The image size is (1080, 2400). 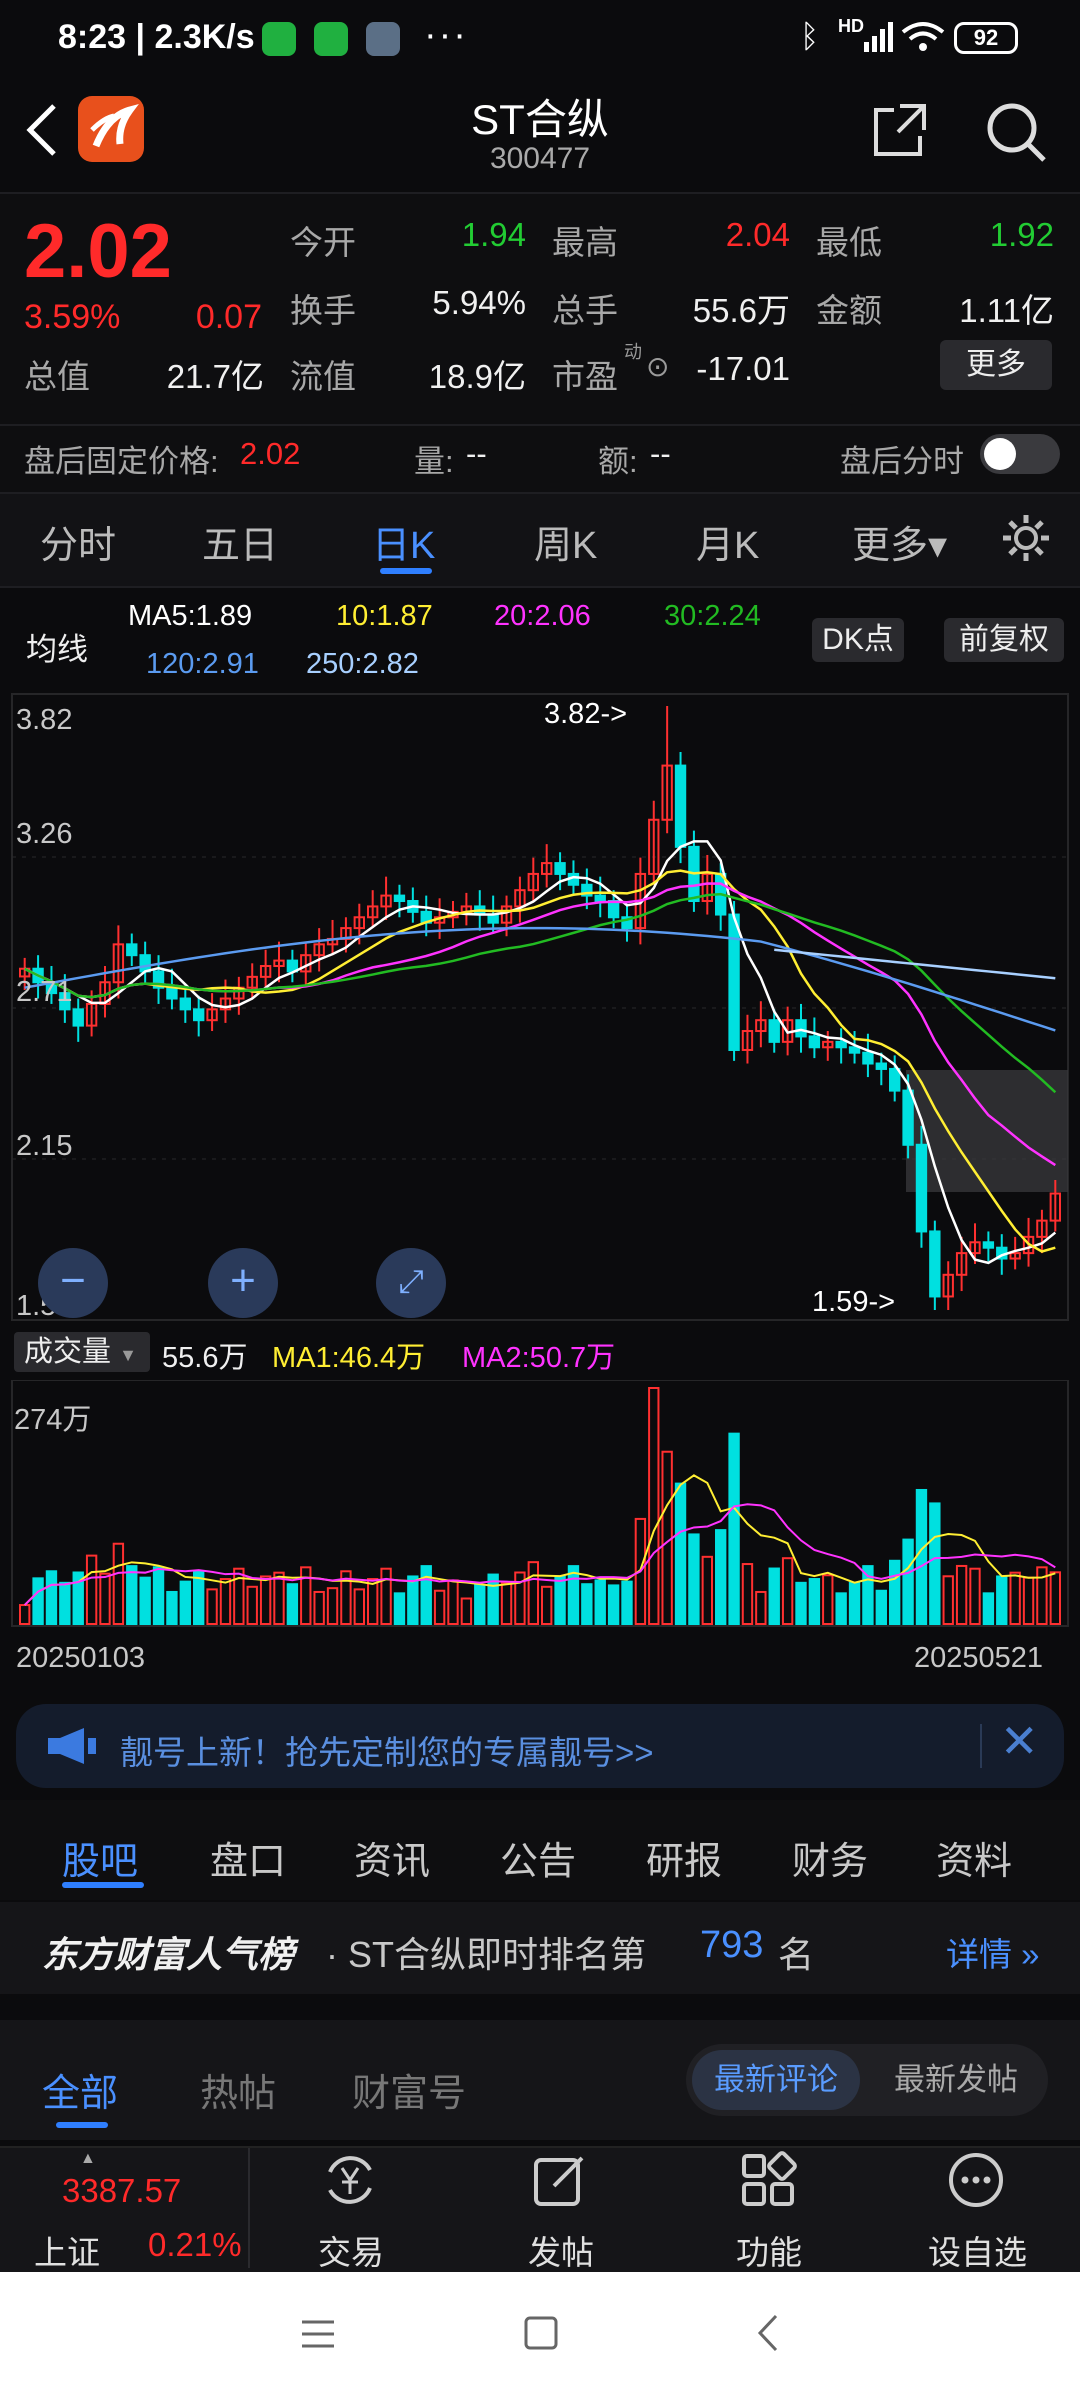 I want to click on after-hours-amount-value: --, so click(x=660, y=453).